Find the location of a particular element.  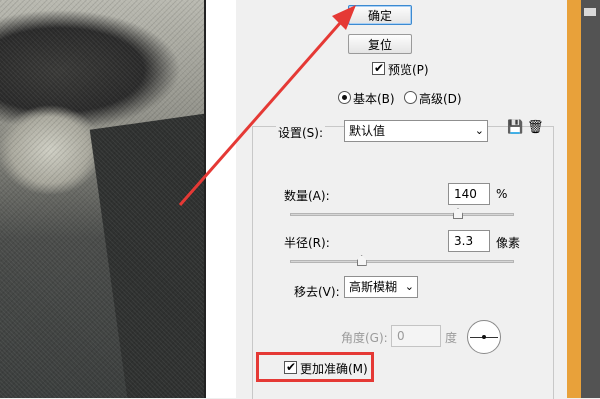

arrow-line is located at coordinates (264, 109).